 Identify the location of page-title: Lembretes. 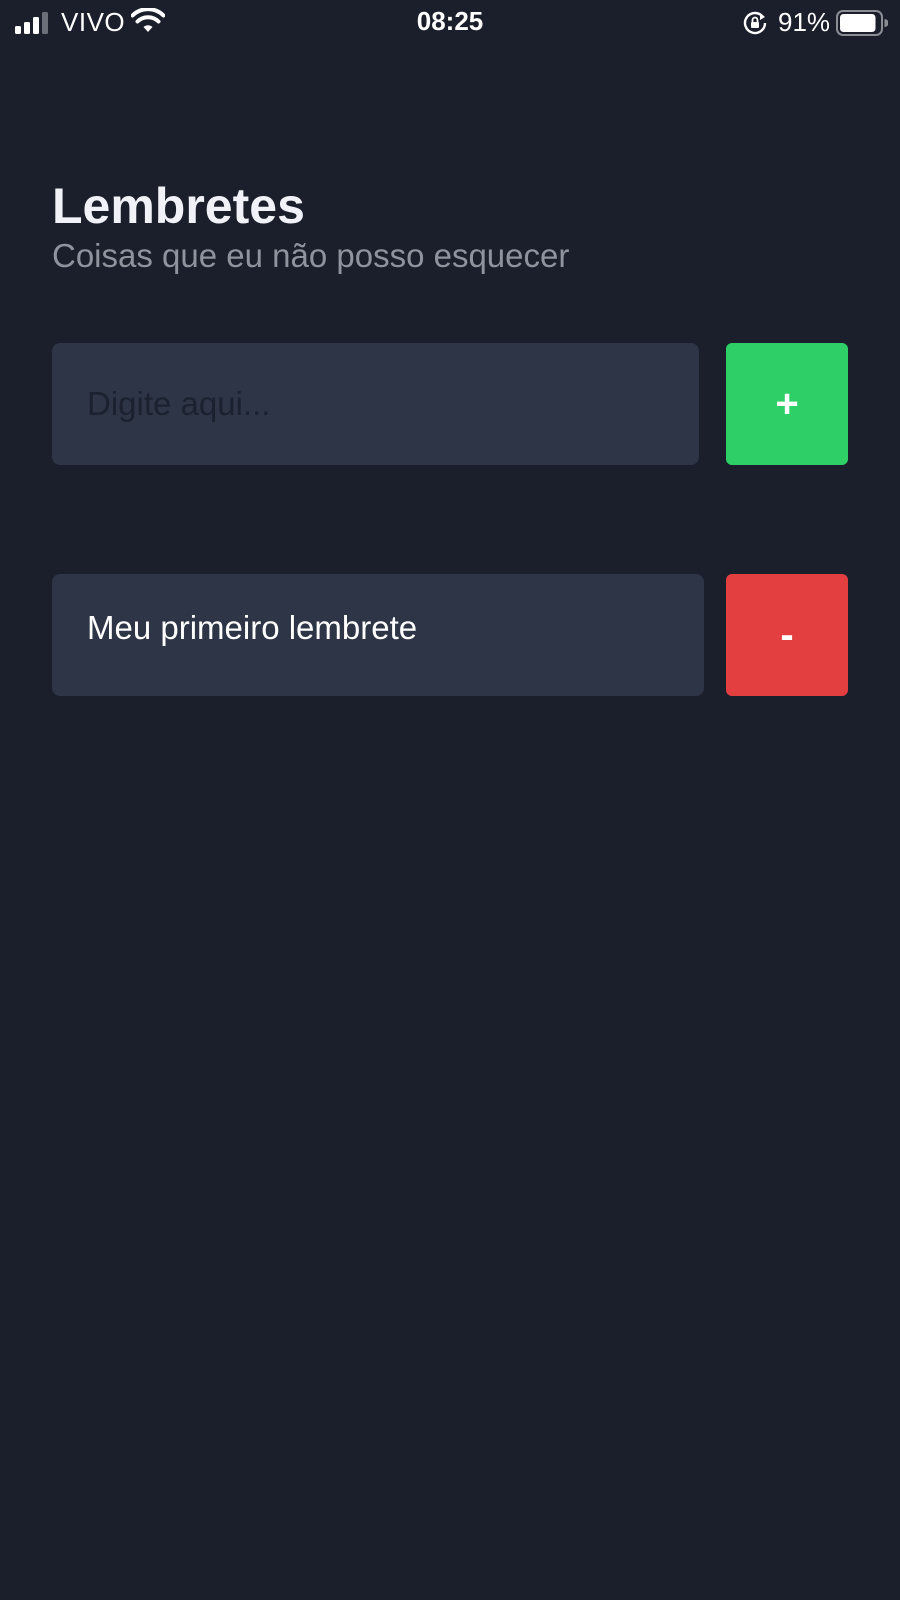
(178, 206).